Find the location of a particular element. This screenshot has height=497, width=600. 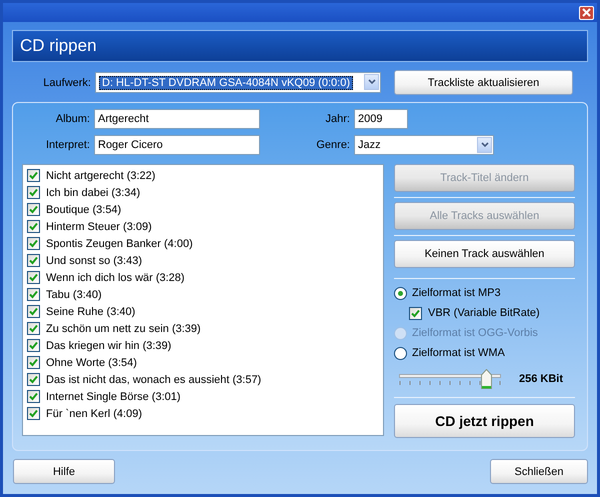

track-label: Und sonst so (3:43) is located at coordinates (94, 260).